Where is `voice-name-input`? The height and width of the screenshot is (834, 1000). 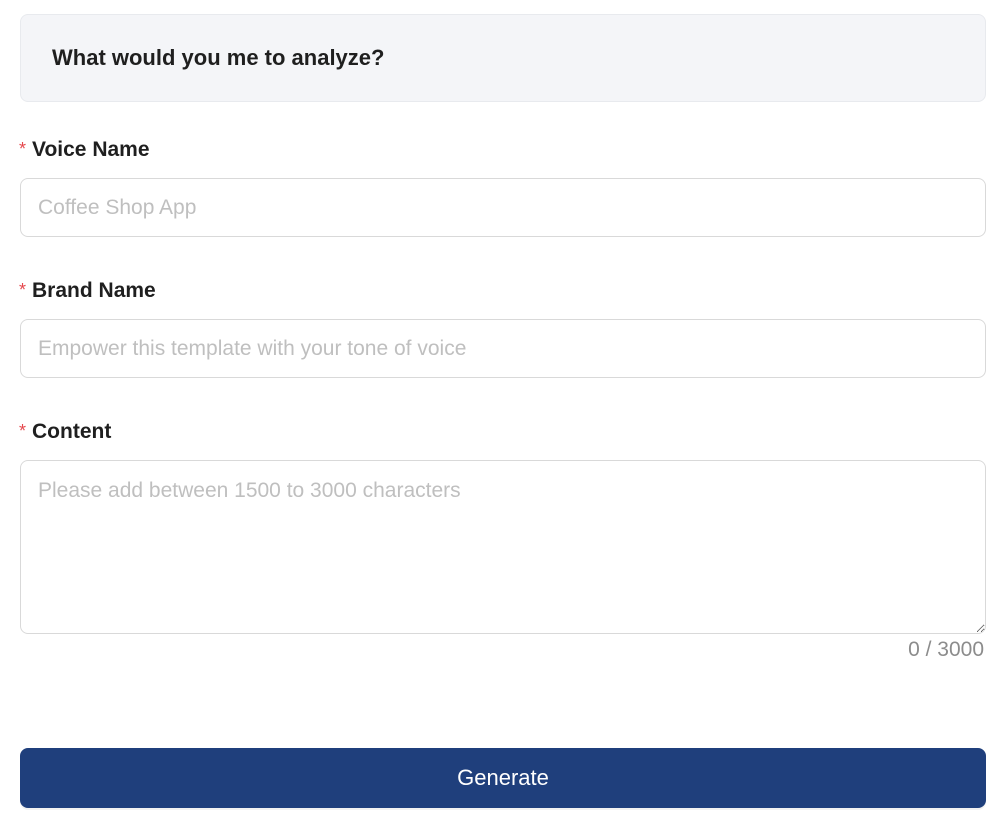
voice-name-input is located at coordinates (503, 207).